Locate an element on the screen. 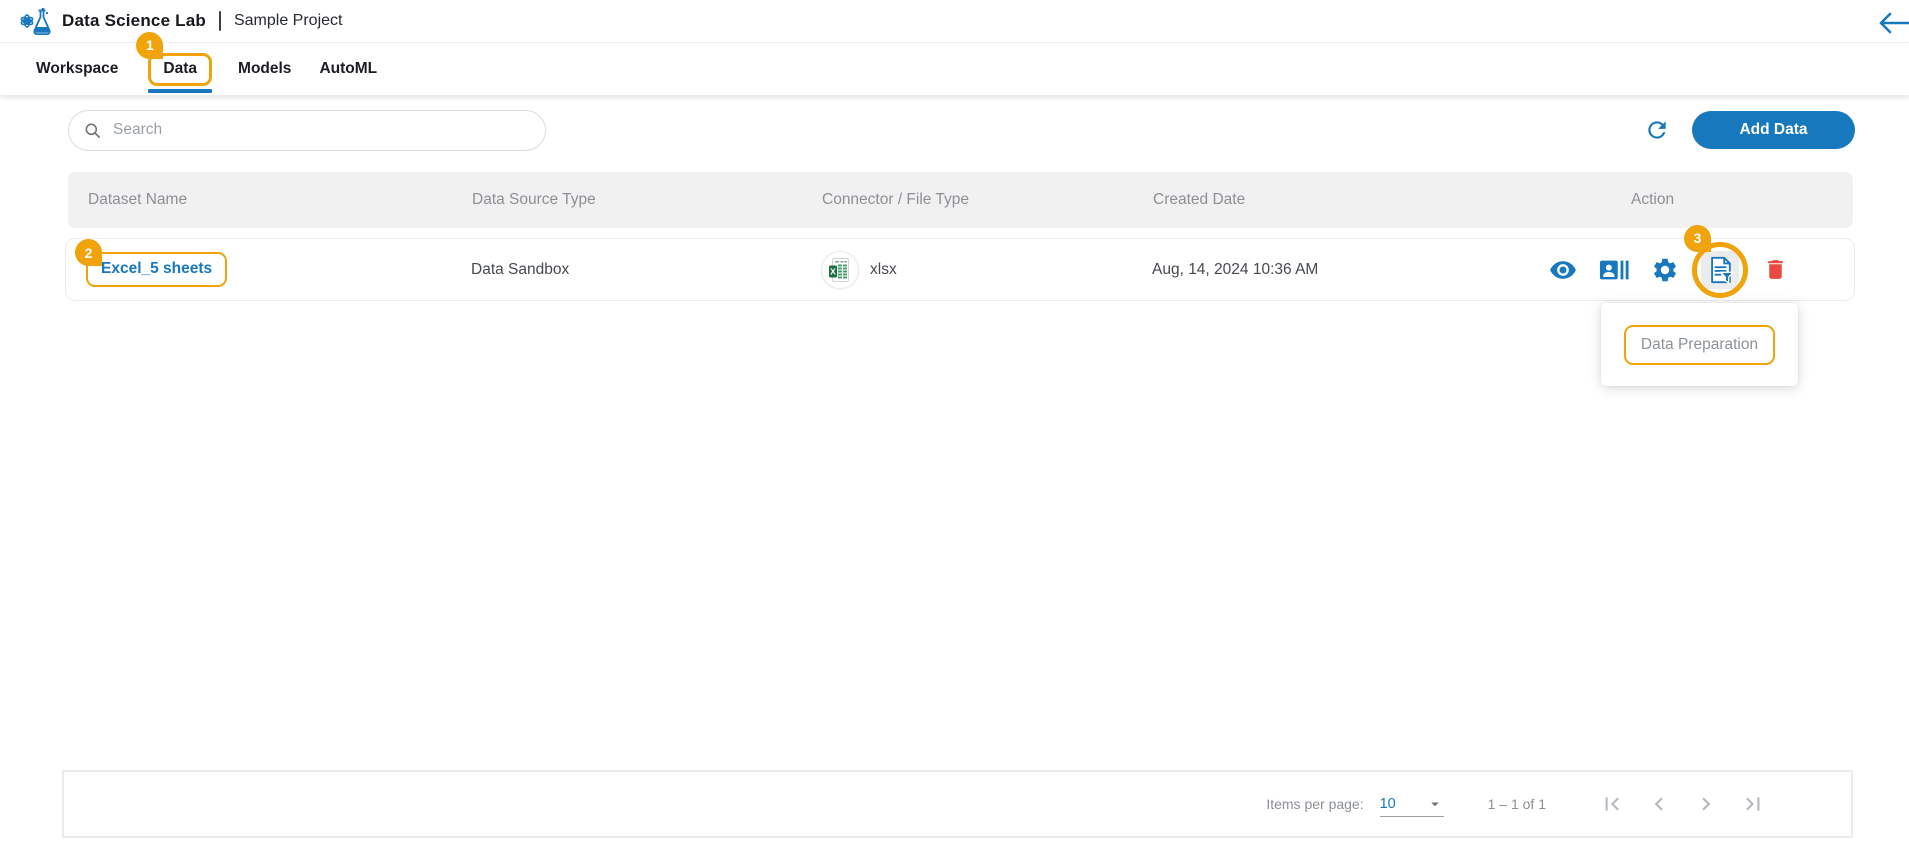 This screenshot has width=1909, height=860. search-box is located at coordinates (307, 130).